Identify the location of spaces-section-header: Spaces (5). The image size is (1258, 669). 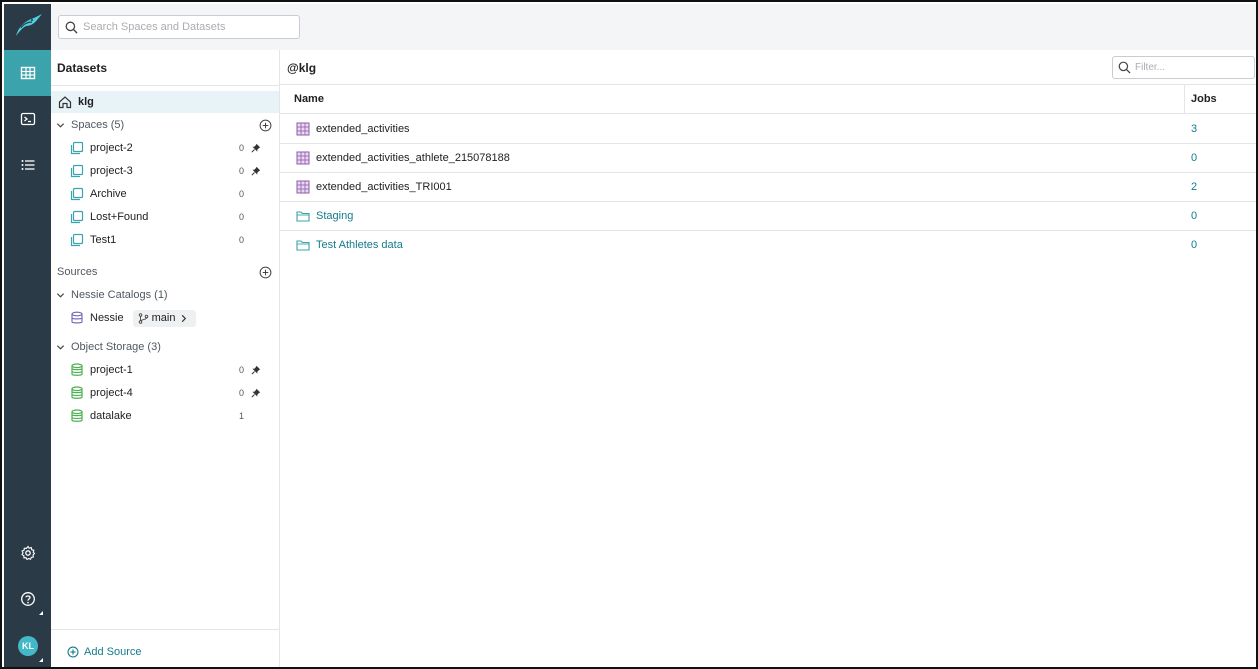
(165, 125).